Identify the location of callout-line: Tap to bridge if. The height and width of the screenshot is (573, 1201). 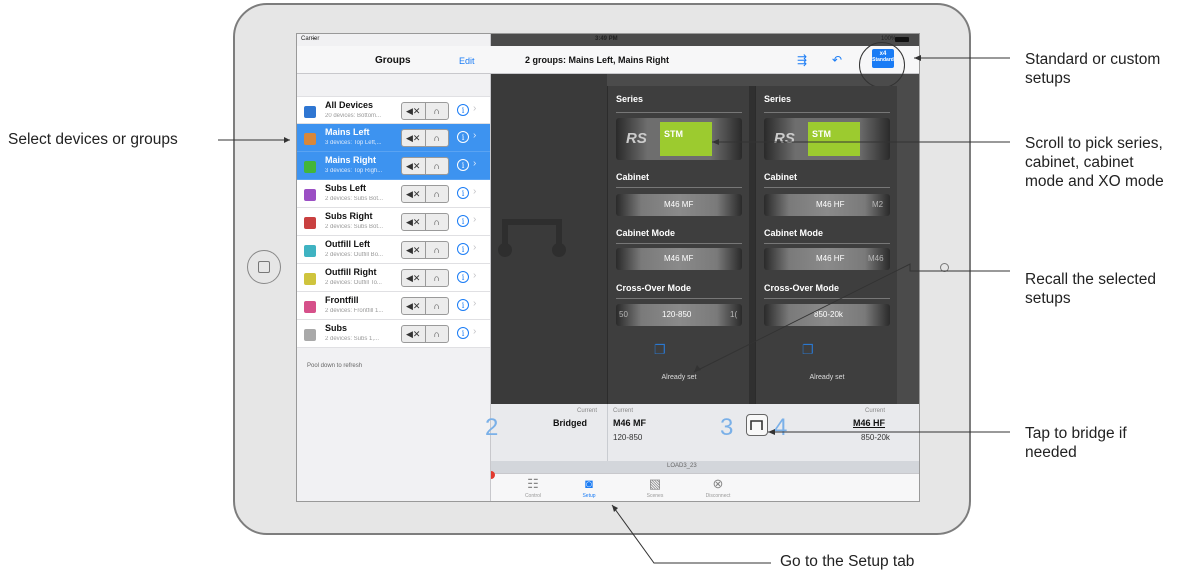
(1076, 433).